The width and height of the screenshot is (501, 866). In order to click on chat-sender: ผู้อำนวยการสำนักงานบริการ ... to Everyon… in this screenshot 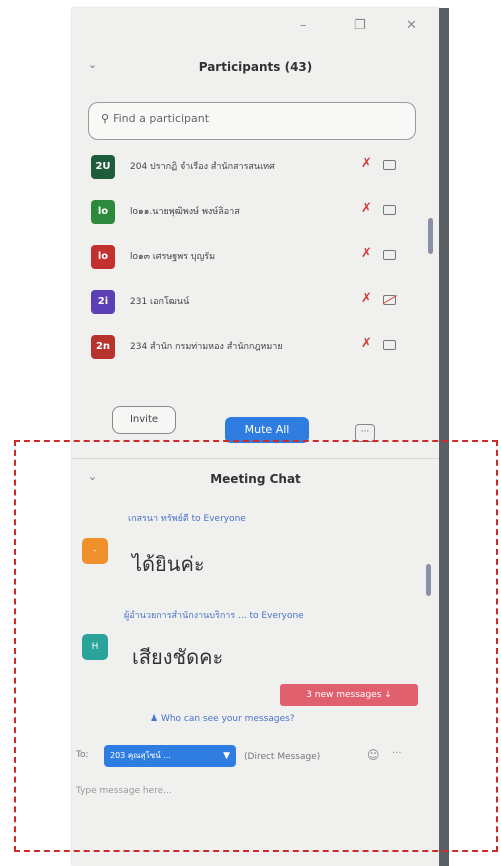, I will do `click(214, 615)`.